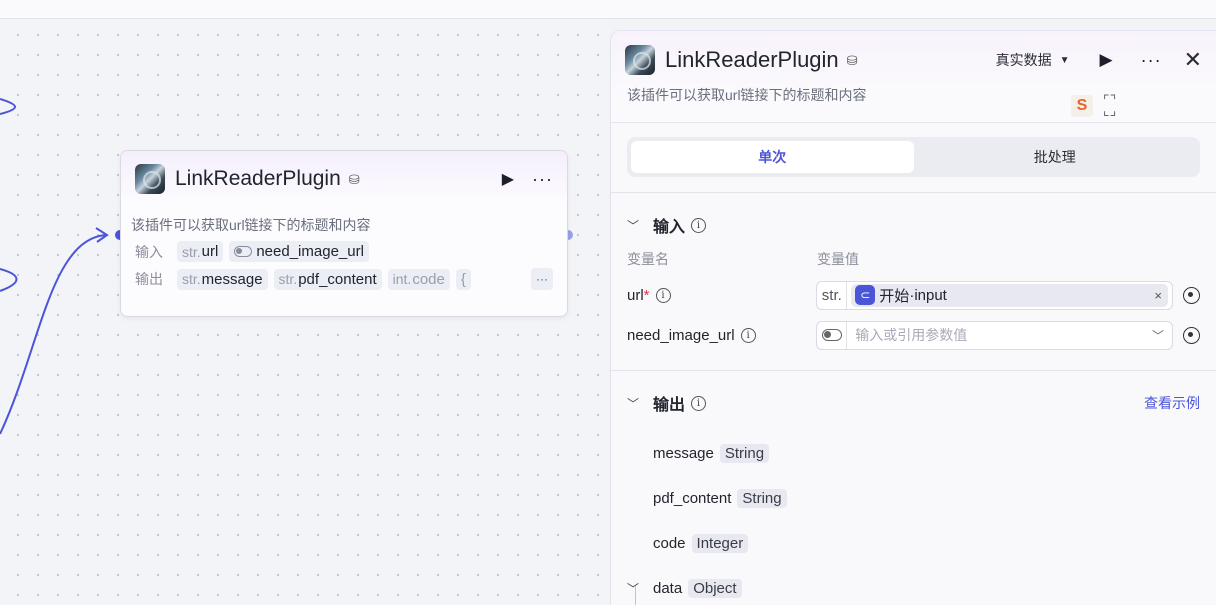  I want to click on output-chip-data: {, so click(463, 279).